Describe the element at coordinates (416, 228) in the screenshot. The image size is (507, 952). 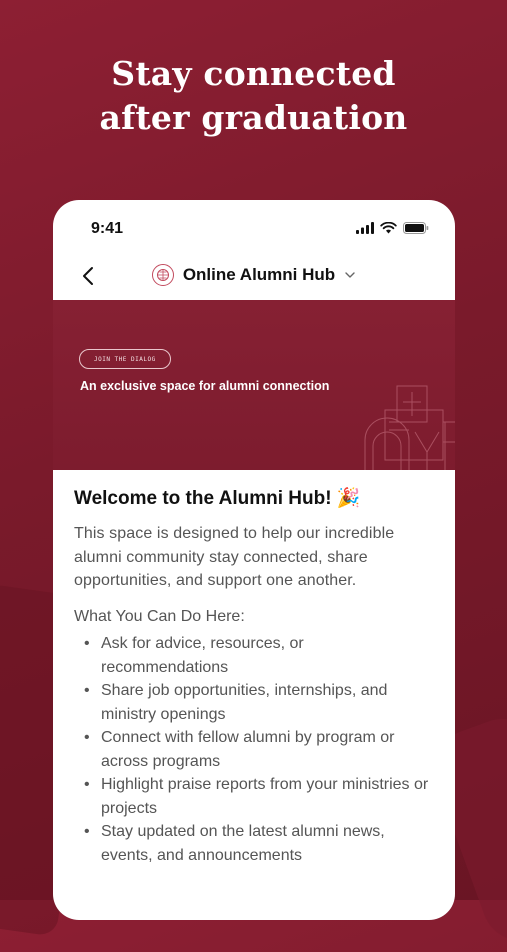
I see `battery-icon` at that location.